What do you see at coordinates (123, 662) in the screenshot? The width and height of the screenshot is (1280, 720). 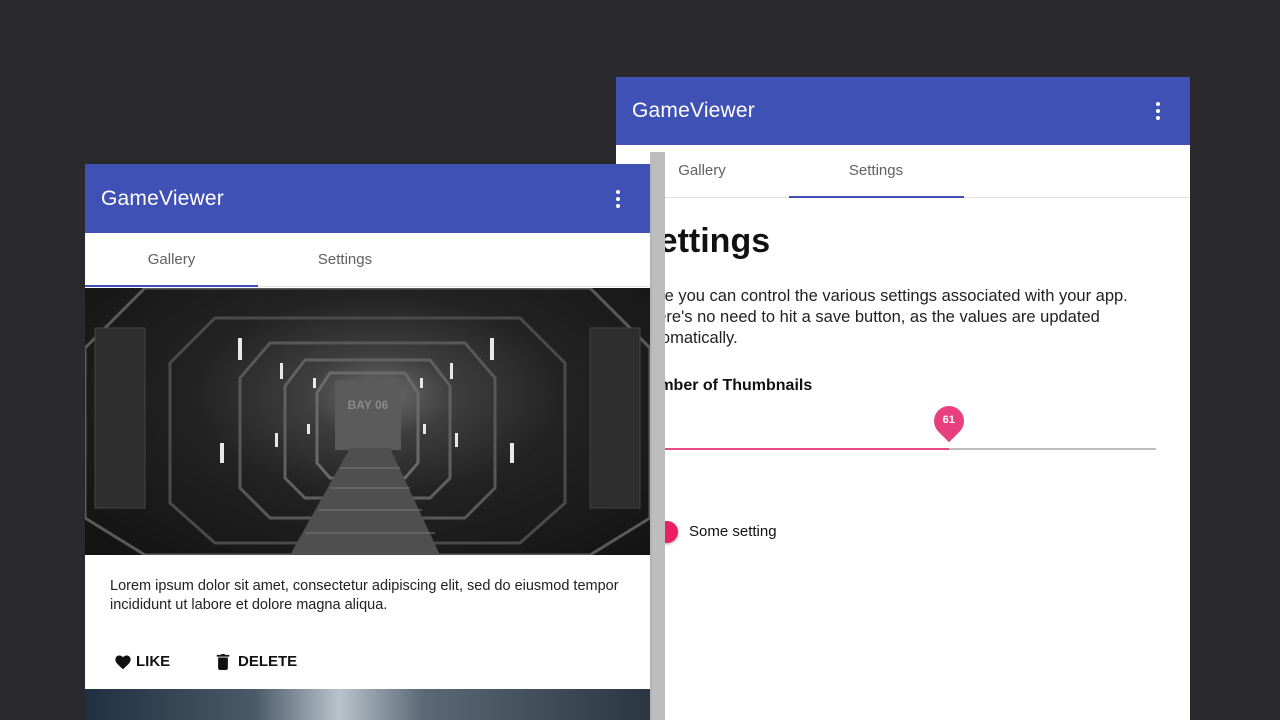 I see `heart-icon` at bounding box center [123, 662].